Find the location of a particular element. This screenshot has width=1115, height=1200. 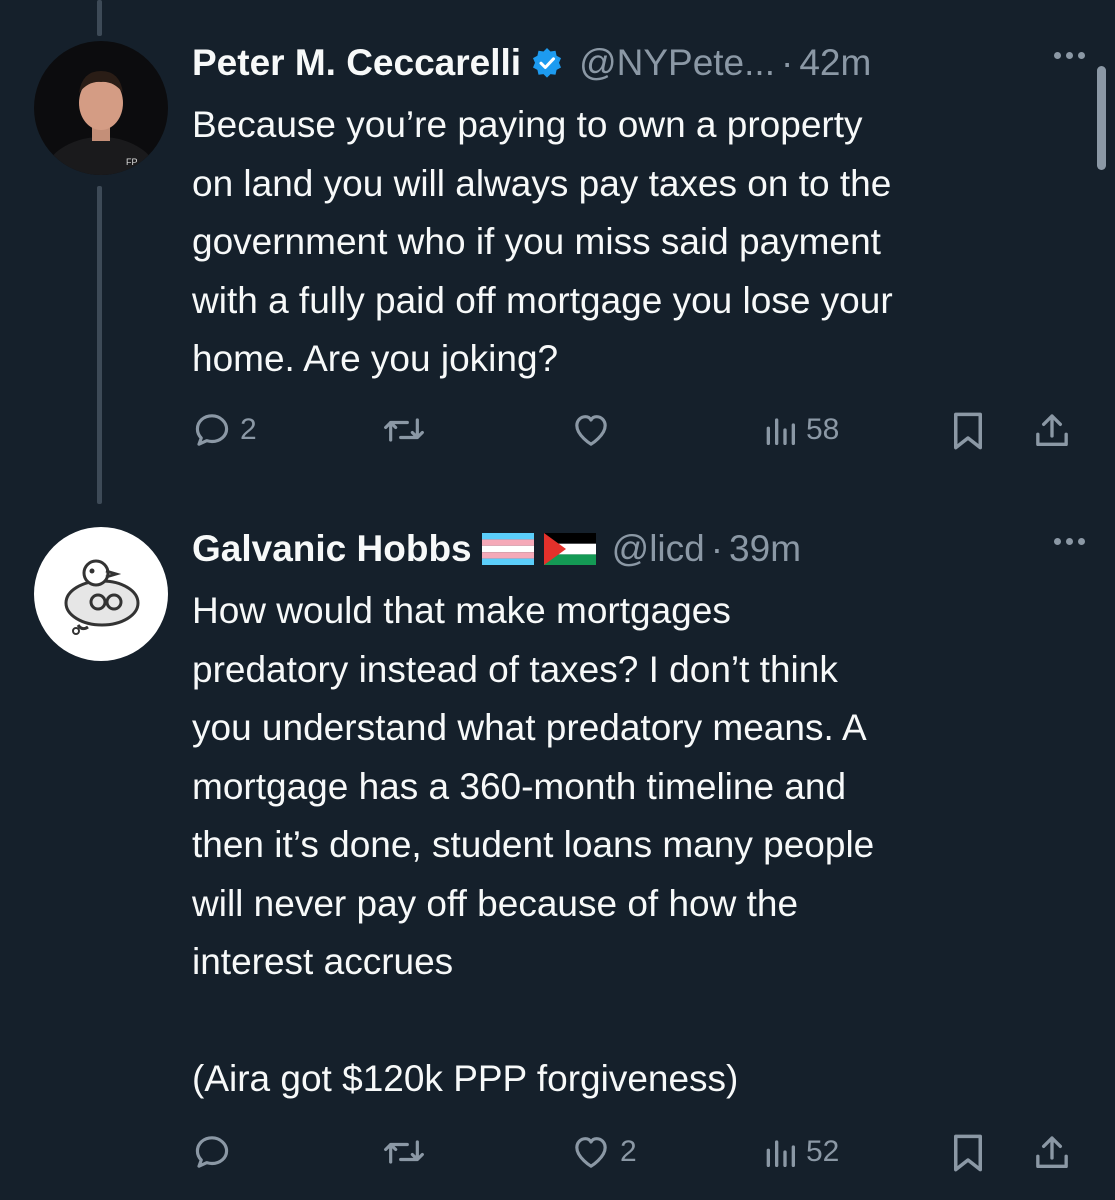

like-button: 2 is located at coordinates (603, 1152).